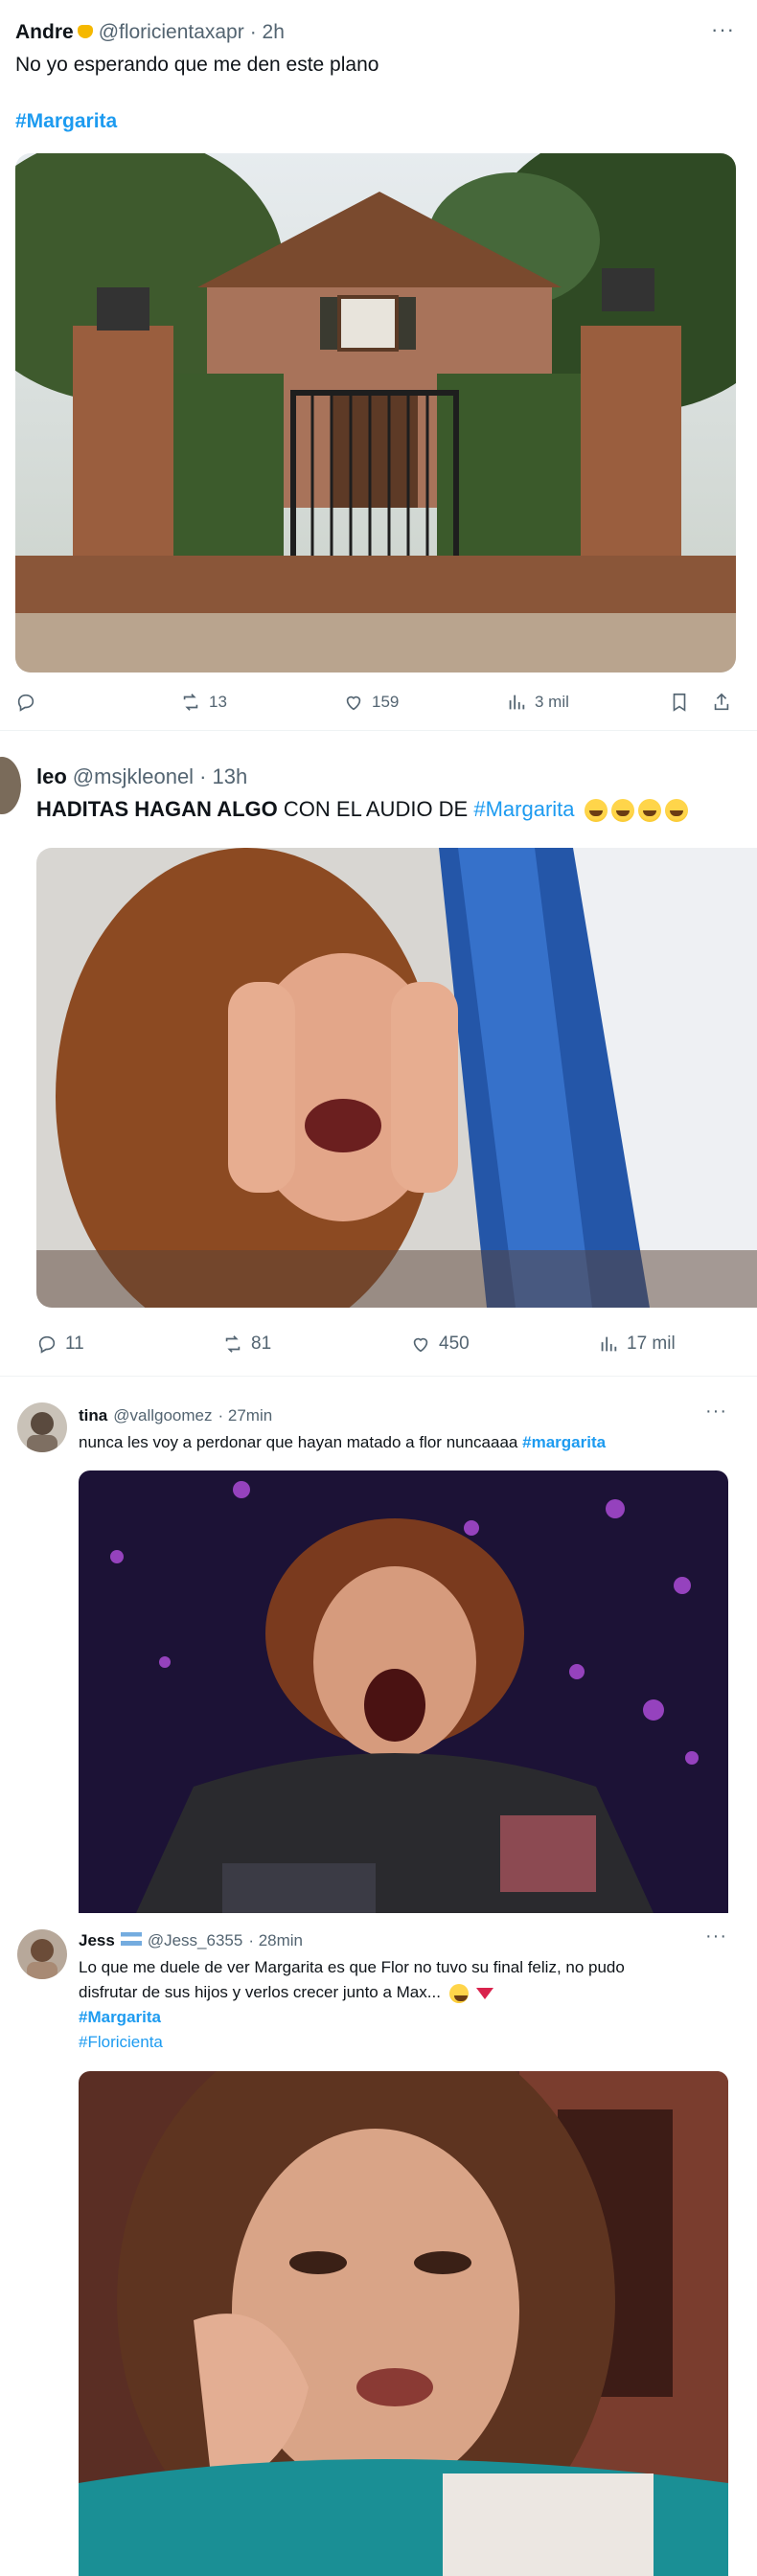 This screenshot has width=757, height=2576. Describe the element at coordinates (197, 65) in the screenshot. I see `post-text: No yo esperando que me den este plano` at that location.